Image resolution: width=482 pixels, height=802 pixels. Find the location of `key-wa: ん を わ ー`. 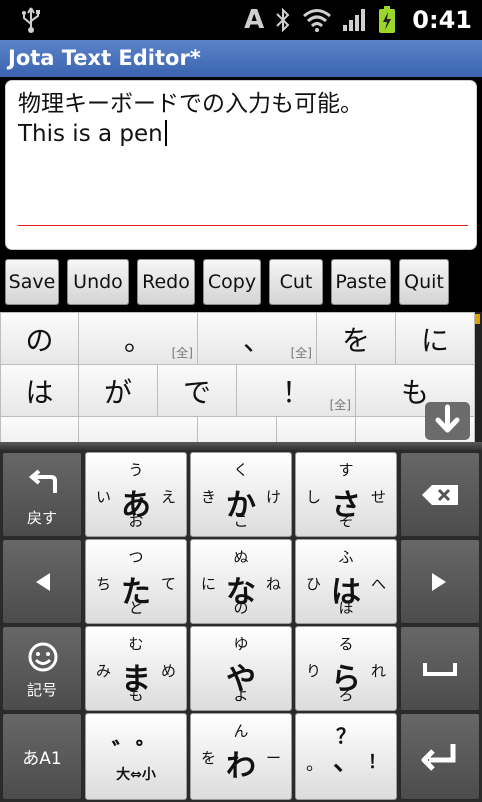

key-wa: ん を わ ー is located at coordinates (241, 756).